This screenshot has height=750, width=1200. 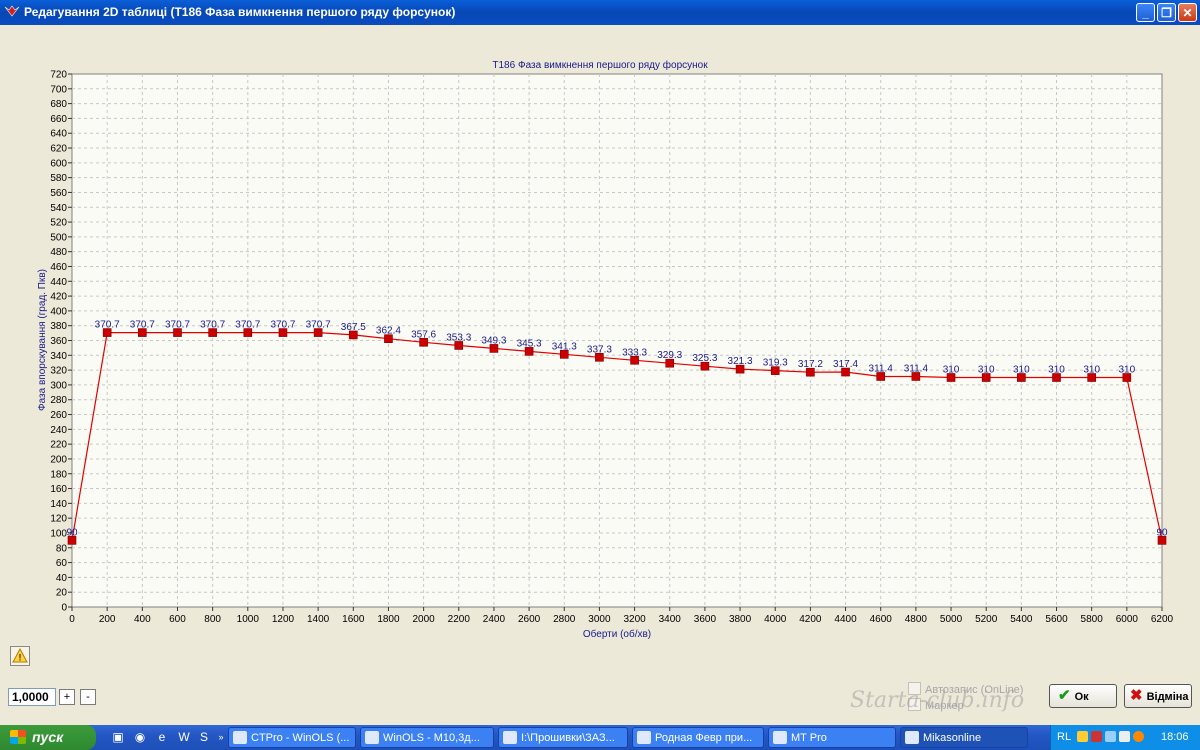 What do you see at coordinates (740, 619) in the screenshot?
I see `x-tick-label: 3800` at bounding box center [740, 619].